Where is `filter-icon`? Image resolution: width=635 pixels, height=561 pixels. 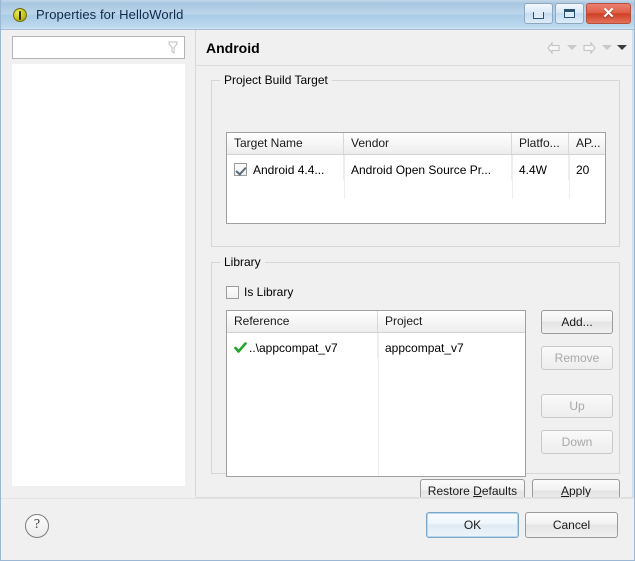 filter-icon is located at coordinates (173, 48).